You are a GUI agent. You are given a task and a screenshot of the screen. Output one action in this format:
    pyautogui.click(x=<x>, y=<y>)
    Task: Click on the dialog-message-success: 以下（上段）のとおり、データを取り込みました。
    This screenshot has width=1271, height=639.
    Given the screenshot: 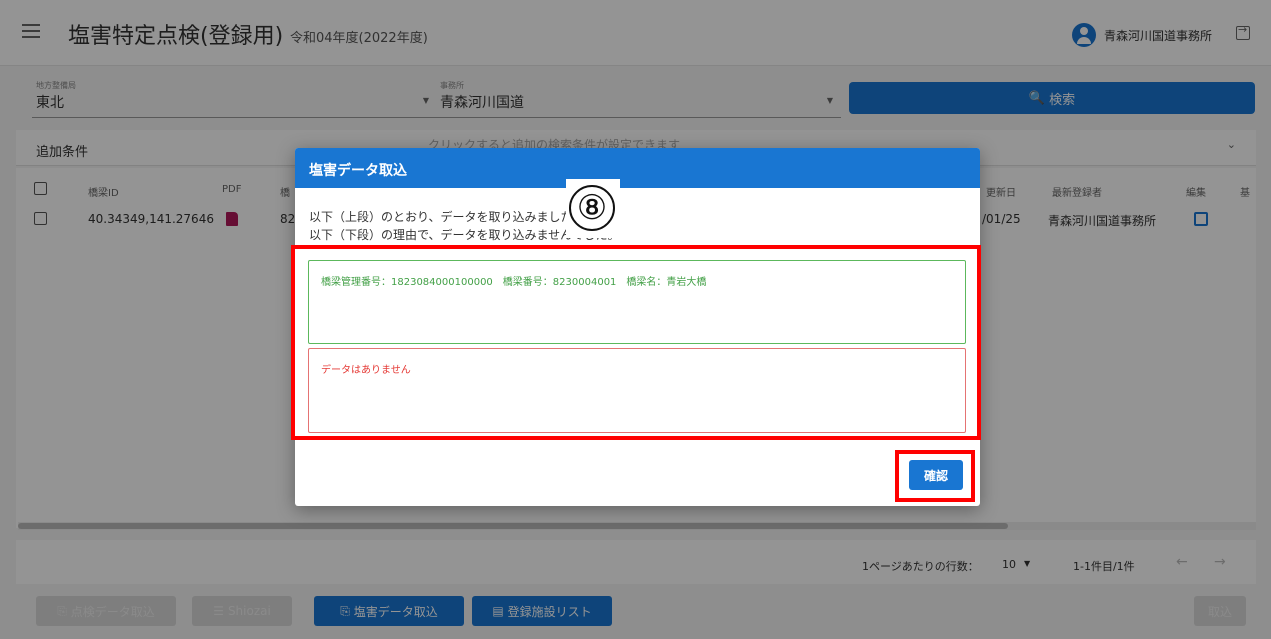 What is the action you would take?
    pyautogui.click(x=447, y=217)
    